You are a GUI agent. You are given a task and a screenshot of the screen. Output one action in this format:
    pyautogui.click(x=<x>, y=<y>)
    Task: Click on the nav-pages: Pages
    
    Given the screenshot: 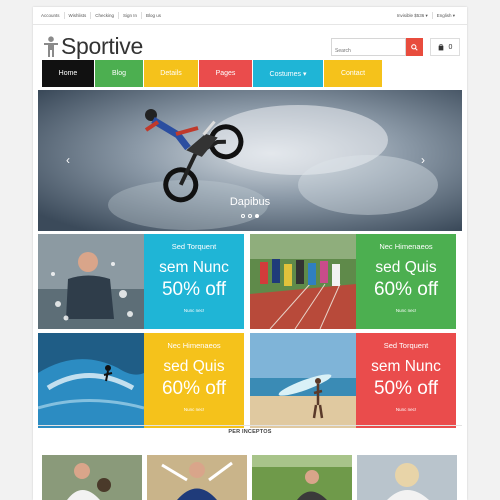 What is the action you would take?
    pyautogui.click(x=225, y=73)
    